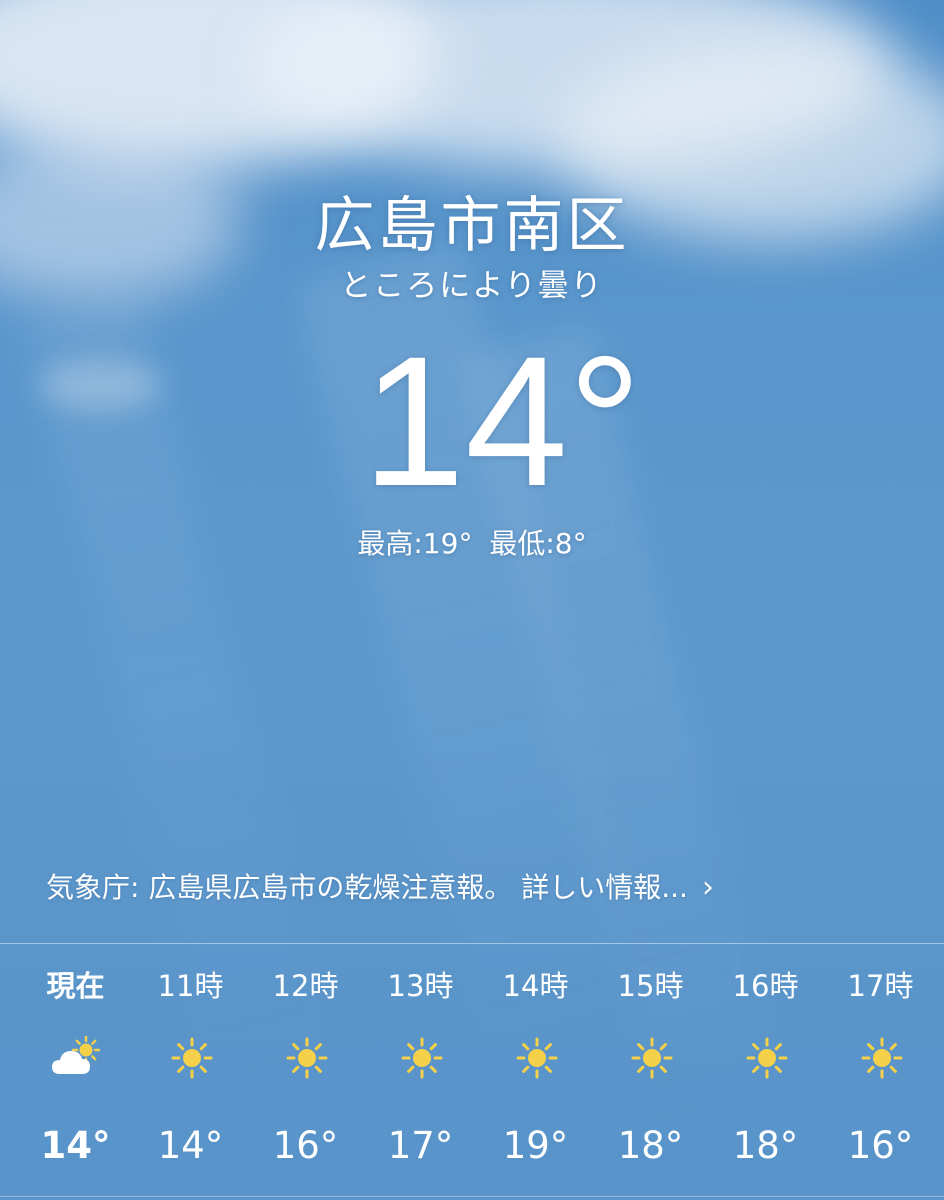 The width and height of the screenshot is (944, 1200). What do you see at coordinates (765, 986) in the screenshot?
I see `hour-label: 16時` at bounding box center [765, 986].